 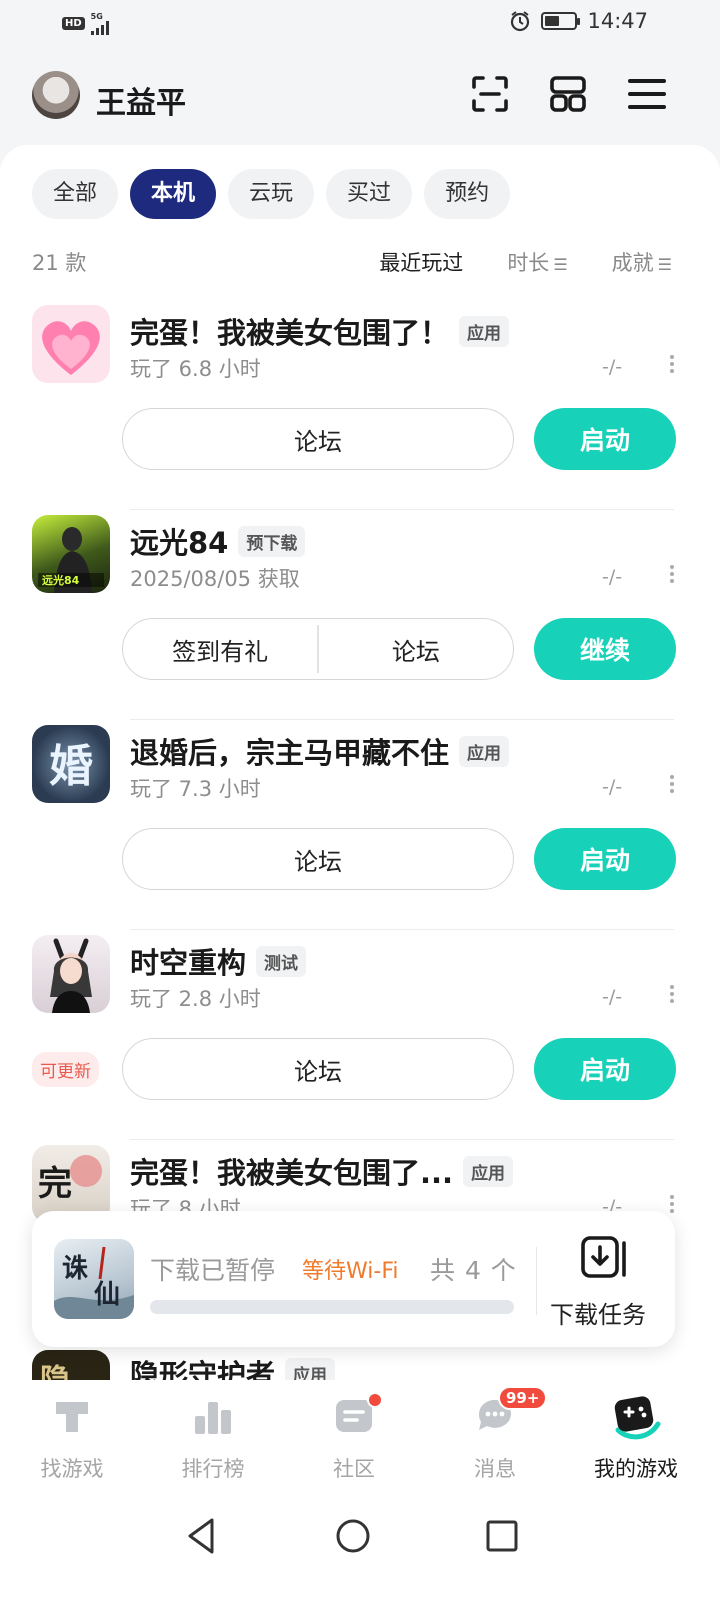 I want to click on find-games-icon, so click(x=72, y=1417).